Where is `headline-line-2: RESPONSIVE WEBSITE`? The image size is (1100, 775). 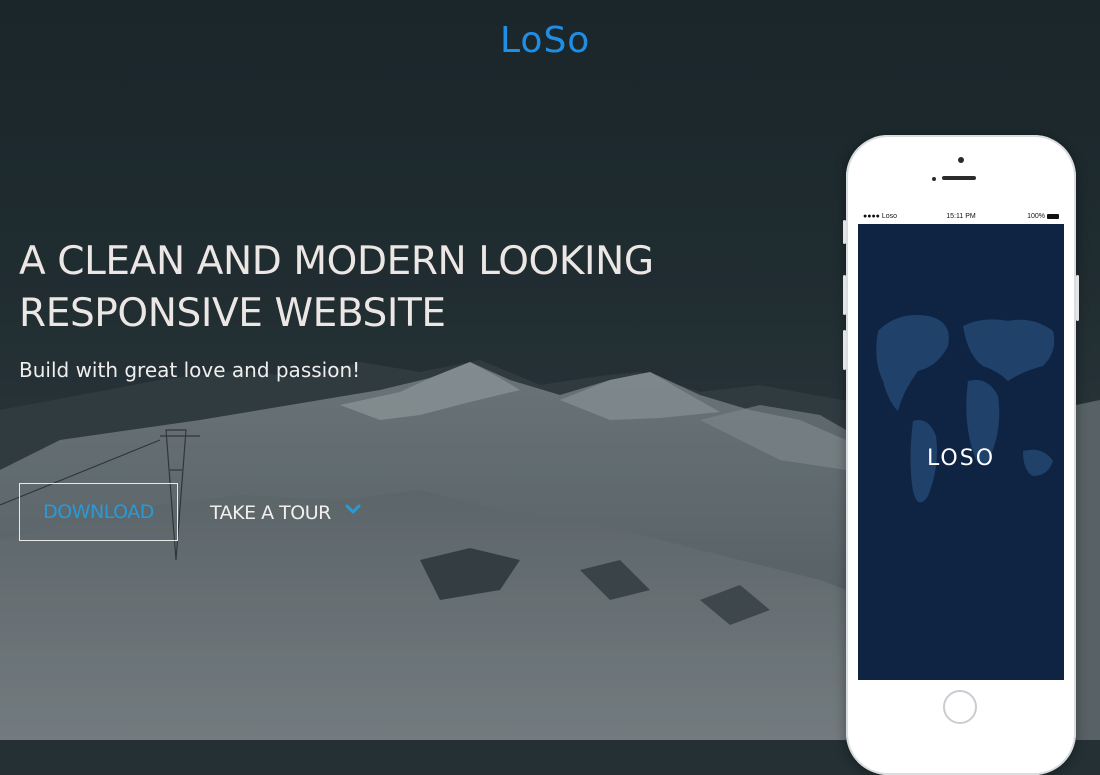 headline-line-2: RESPONSIVE WEBSITE is located at coordinates (232, 313).